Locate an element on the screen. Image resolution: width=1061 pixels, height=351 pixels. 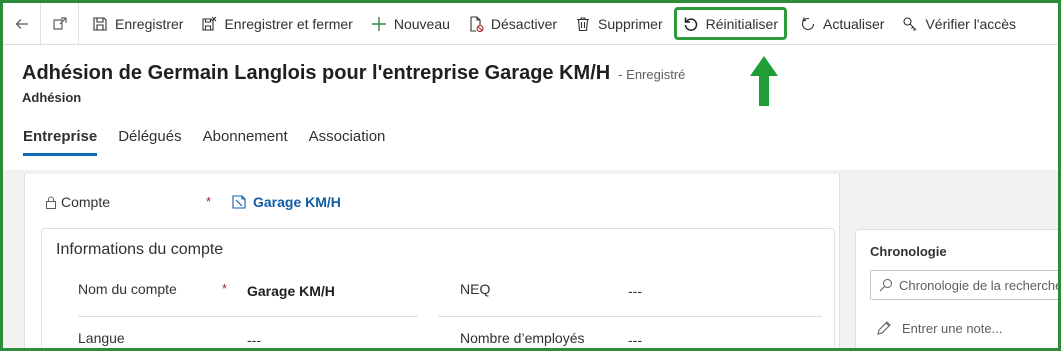
new-label: Nouveau is located at coordinates (421, 23).